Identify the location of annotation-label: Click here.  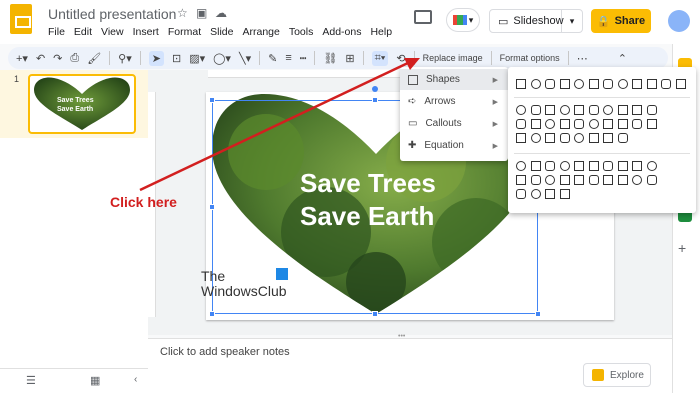
(143, 202).